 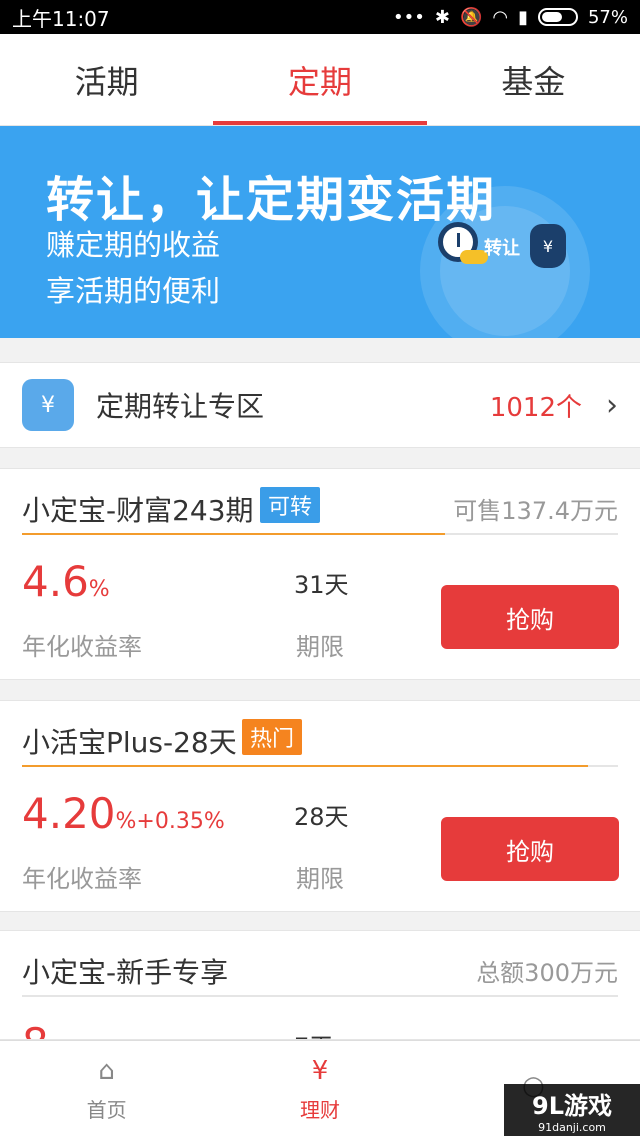 What do you see at coordinates (133, 291) in the screenshot?
I see `banner-line-2: 享活期的便利` at bounding box center [133, 291].